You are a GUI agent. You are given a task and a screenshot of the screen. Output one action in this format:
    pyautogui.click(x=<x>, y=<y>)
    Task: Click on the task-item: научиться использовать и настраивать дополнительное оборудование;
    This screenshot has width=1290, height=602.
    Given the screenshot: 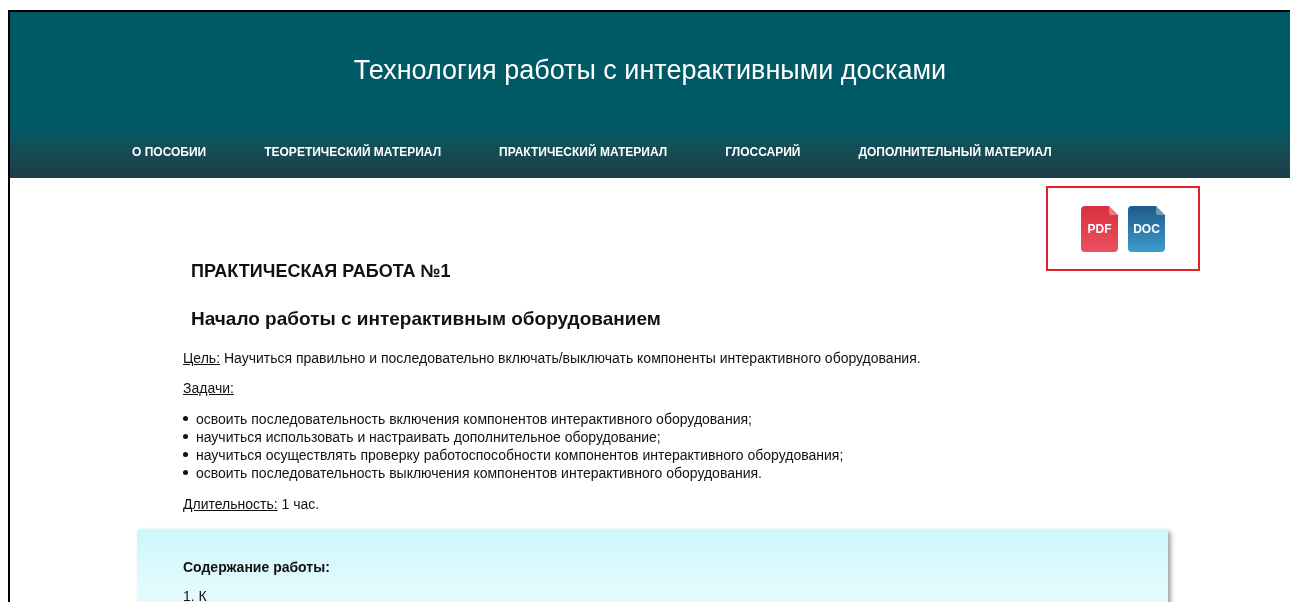 What is the action you would take?
    pyautogui.click(x=422, y=436)
    